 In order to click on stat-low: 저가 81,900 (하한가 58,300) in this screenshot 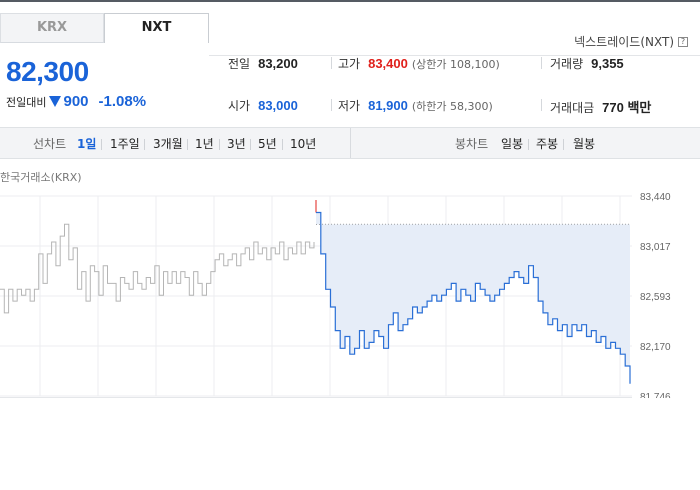, I will do `click(415, 105)`.